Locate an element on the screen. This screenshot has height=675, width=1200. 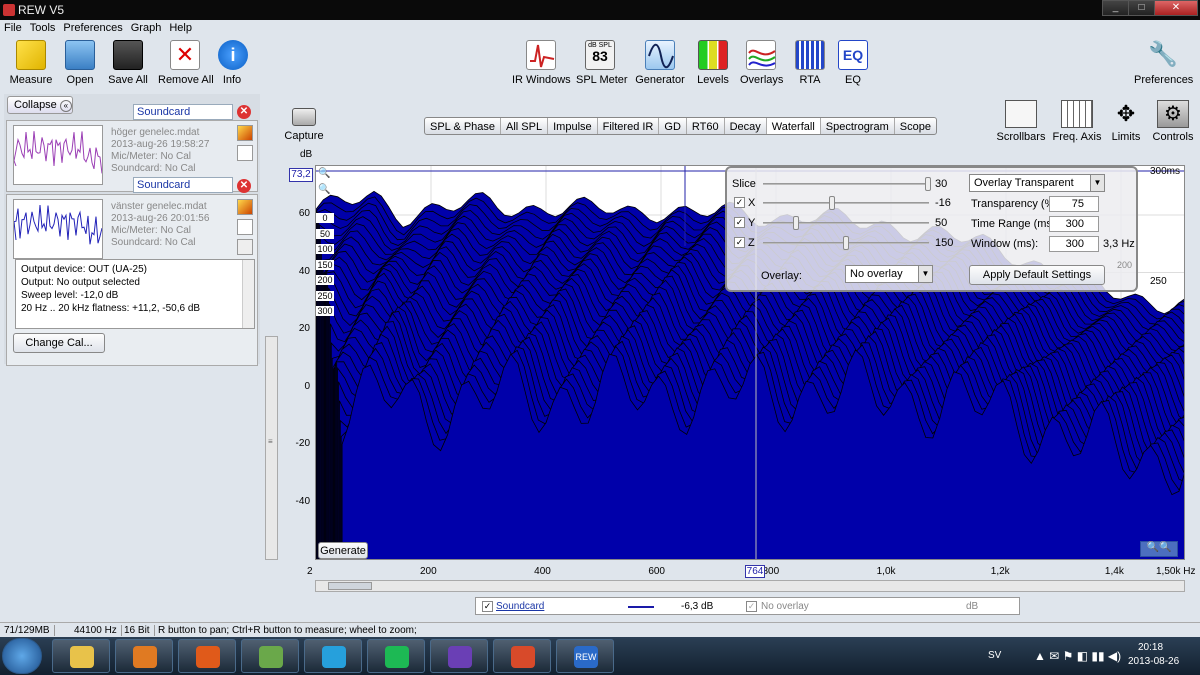
language-indicator: SV is located at coordinates (994, 655).